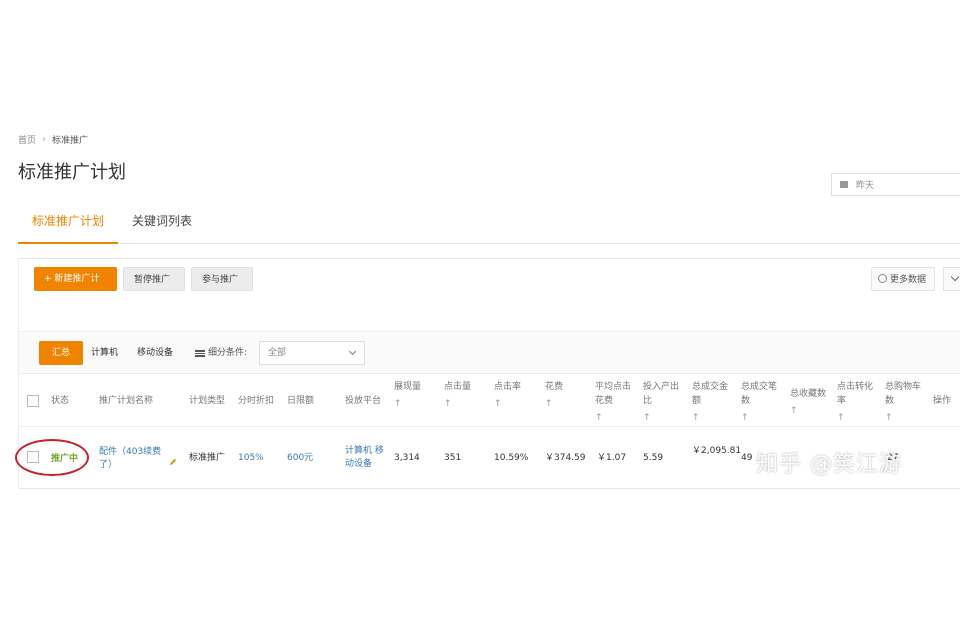 The width and height of the screenshot is (960, 624). Describe the element at coordinates (565, 458) in the screenshot. I see `cost-value: ￥374.59` at that location.